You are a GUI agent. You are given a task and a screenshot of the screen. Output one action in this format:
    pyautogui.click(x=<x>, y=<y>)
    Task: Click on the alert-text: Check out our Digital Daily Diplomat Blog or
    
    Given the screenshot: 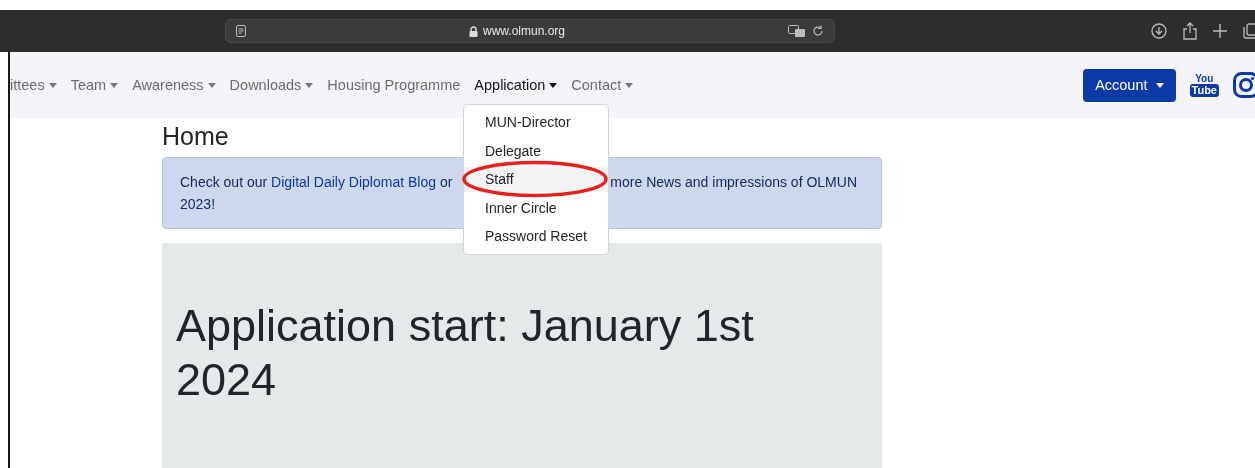 What is the action you would take?
    pyautogui.click(x=316, y=182)
    